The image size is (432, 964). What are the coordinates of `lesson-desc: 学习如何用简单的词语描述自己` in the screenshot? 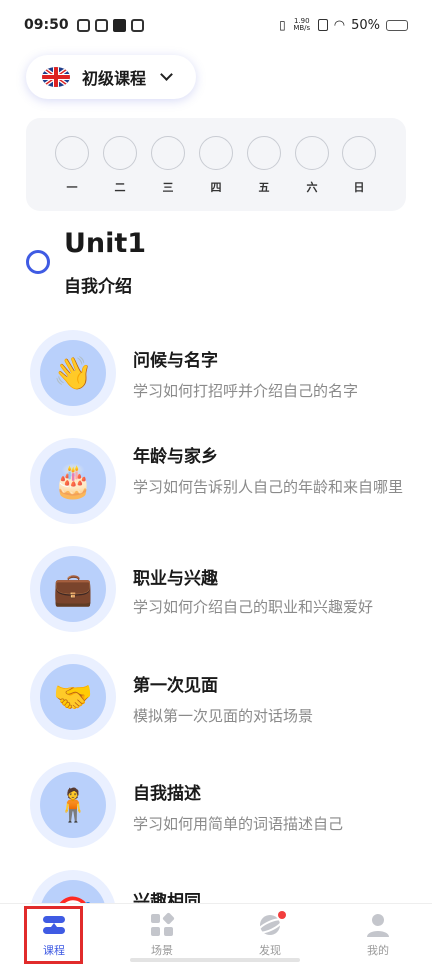 It's located at (238, 824).